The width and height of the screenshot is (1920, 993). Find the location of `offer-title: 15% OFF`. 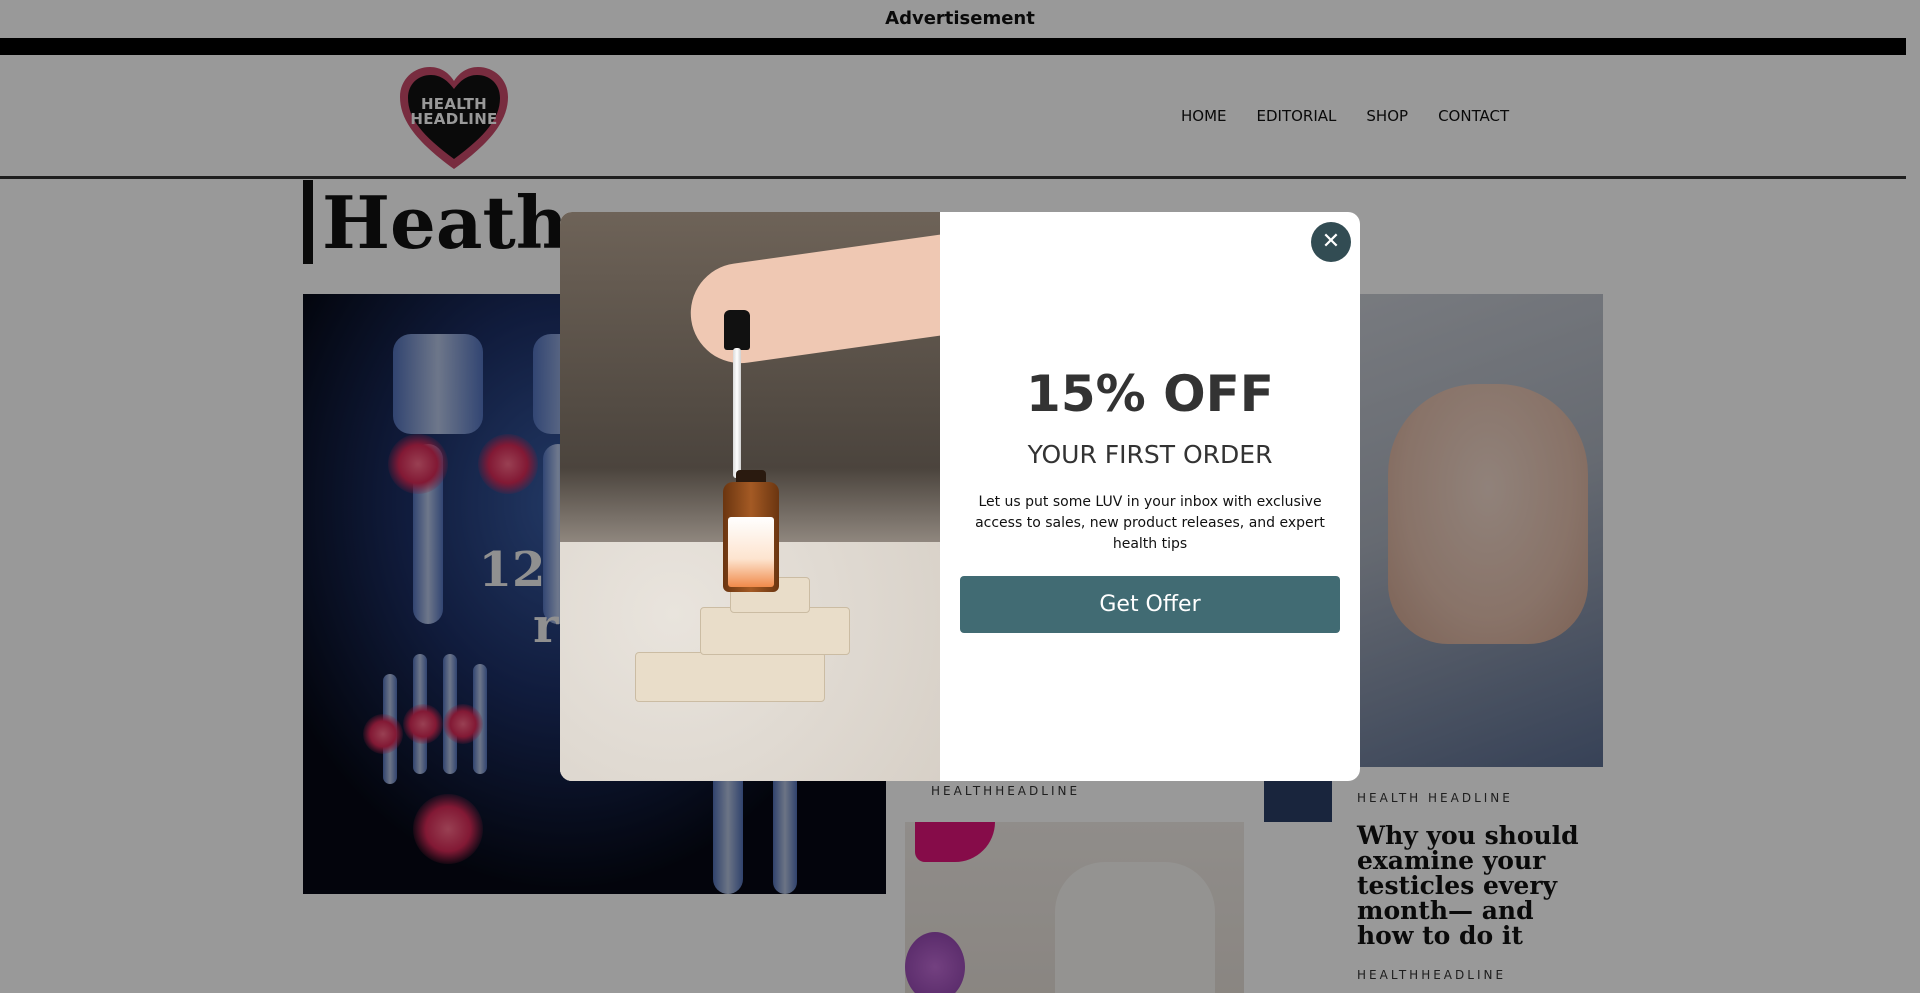

offer-title: 15% OFF is located at coordinates (1150, 394).